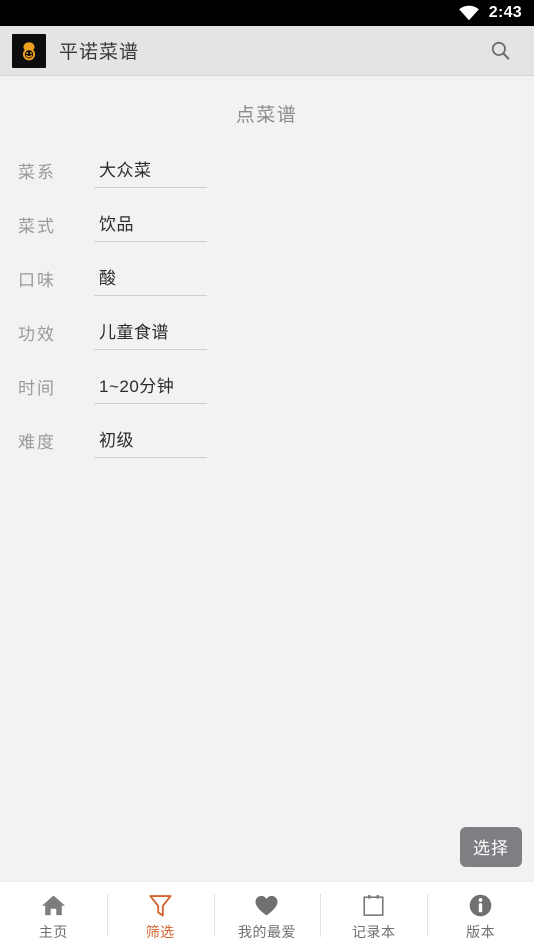 This screenshot has height=949, width=534. What do you see at coordinates (276, 230) in the screenshot?
I see `form-row-dish-type: 菜式 饮品` at bounding box center [276, 230].